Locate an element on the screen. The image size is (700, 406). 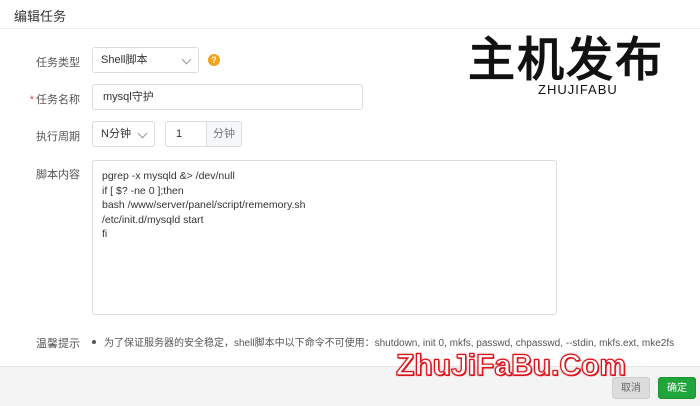
period-unit-addon: 分钟 is located at coordinates (224, 134).